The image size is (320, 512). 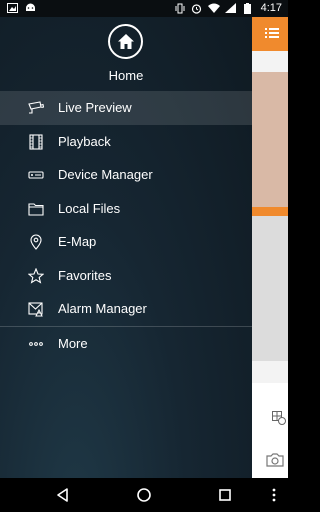 I want to click on back-icon, so click(x=63, y=495).